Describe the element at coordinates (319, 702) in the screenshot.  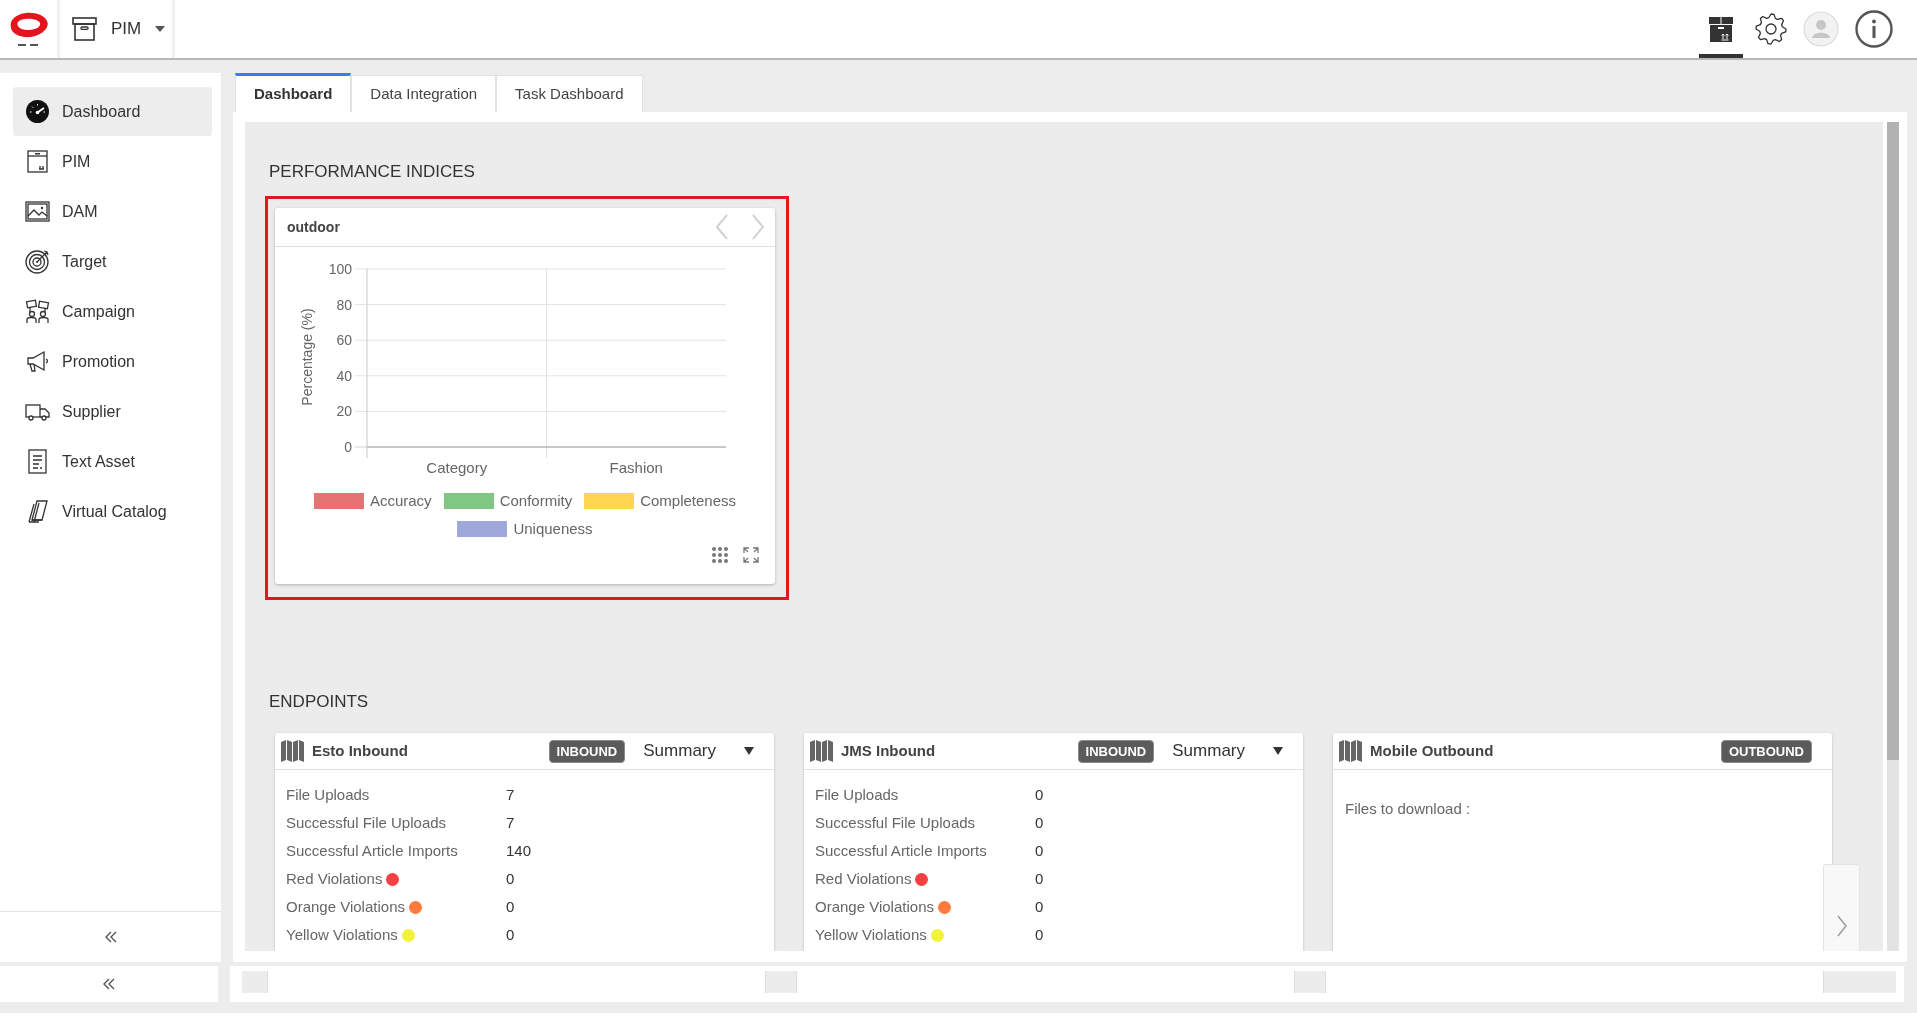
I see `section-title: ENDPOINTS` at that location.